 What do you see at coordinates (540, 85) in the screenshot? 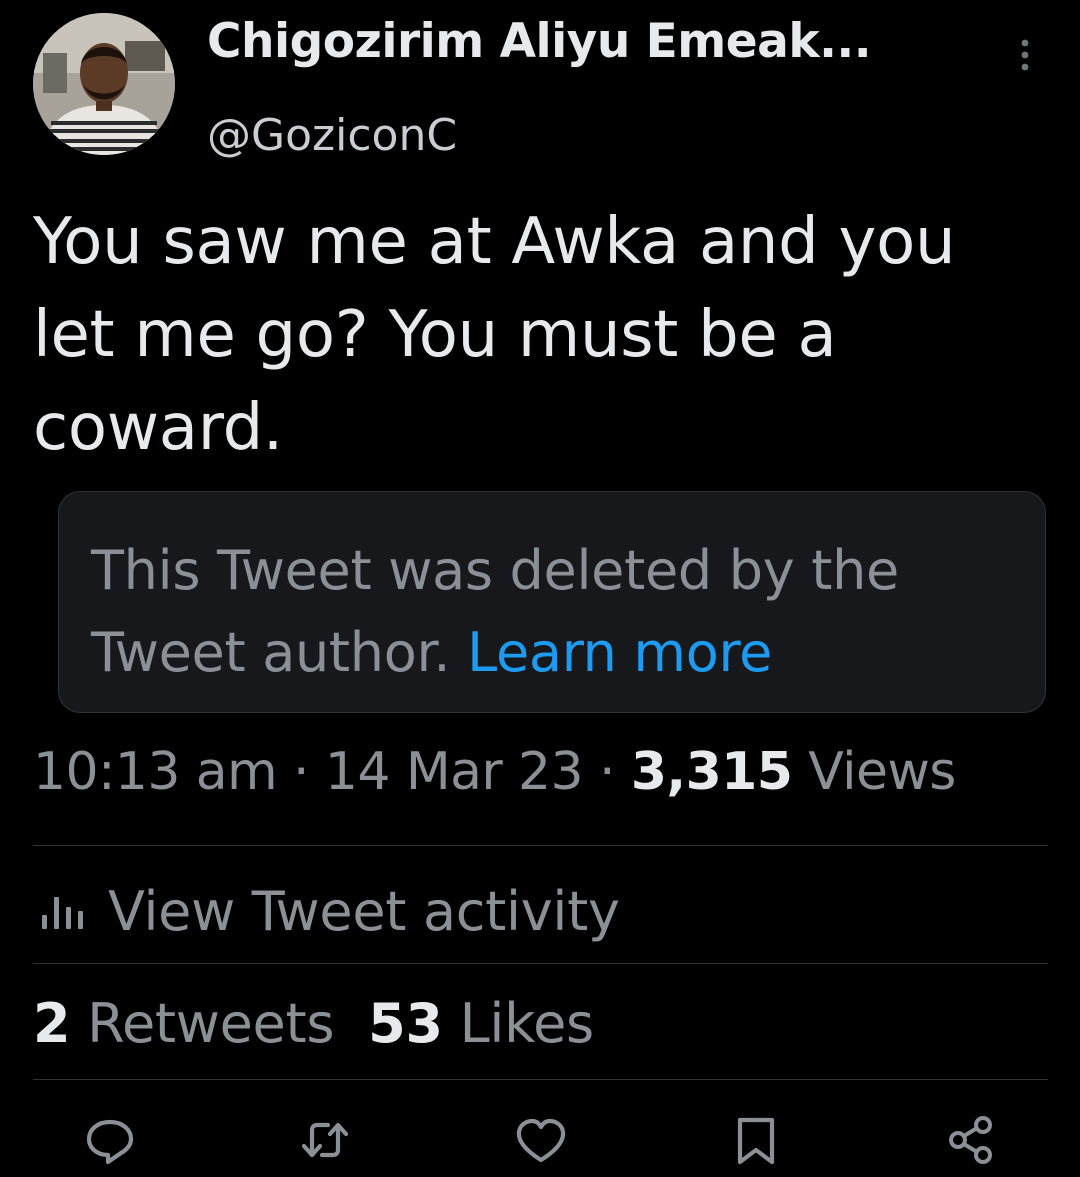
I see `tweet-header: Chigozirim Aliyu Emeak... @GoziconC` at bounding box center [540, 85].